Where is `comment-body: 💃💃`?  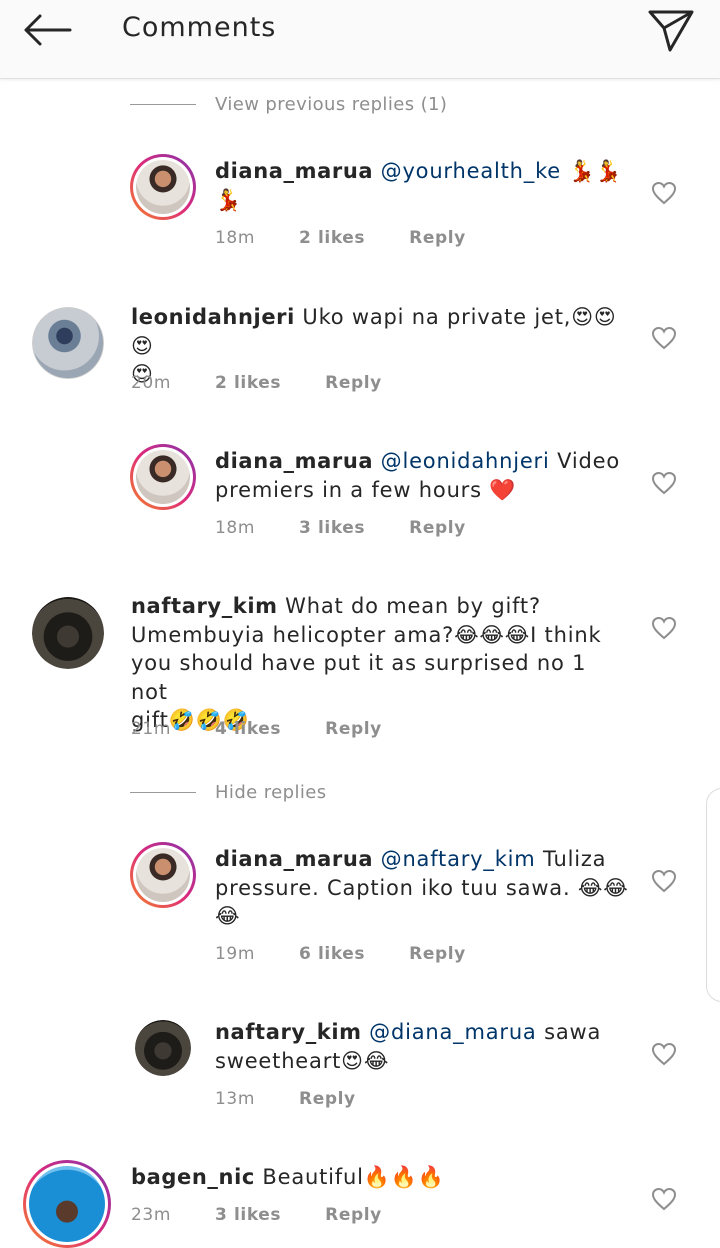
comment-body: 💃💃 is located at coordinates (595, 171).